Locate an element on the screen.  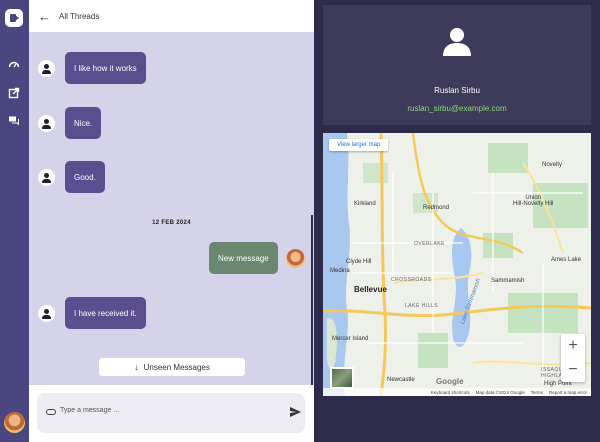
sender-avatar is located at coordinates (295, 258).